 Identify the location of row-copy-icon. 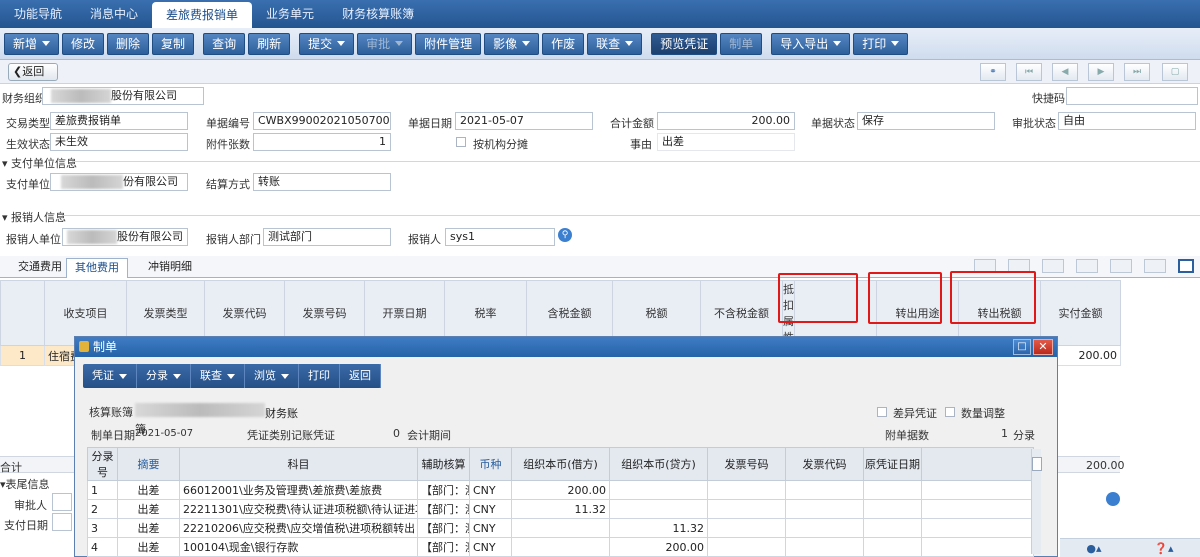
(1087, 266).